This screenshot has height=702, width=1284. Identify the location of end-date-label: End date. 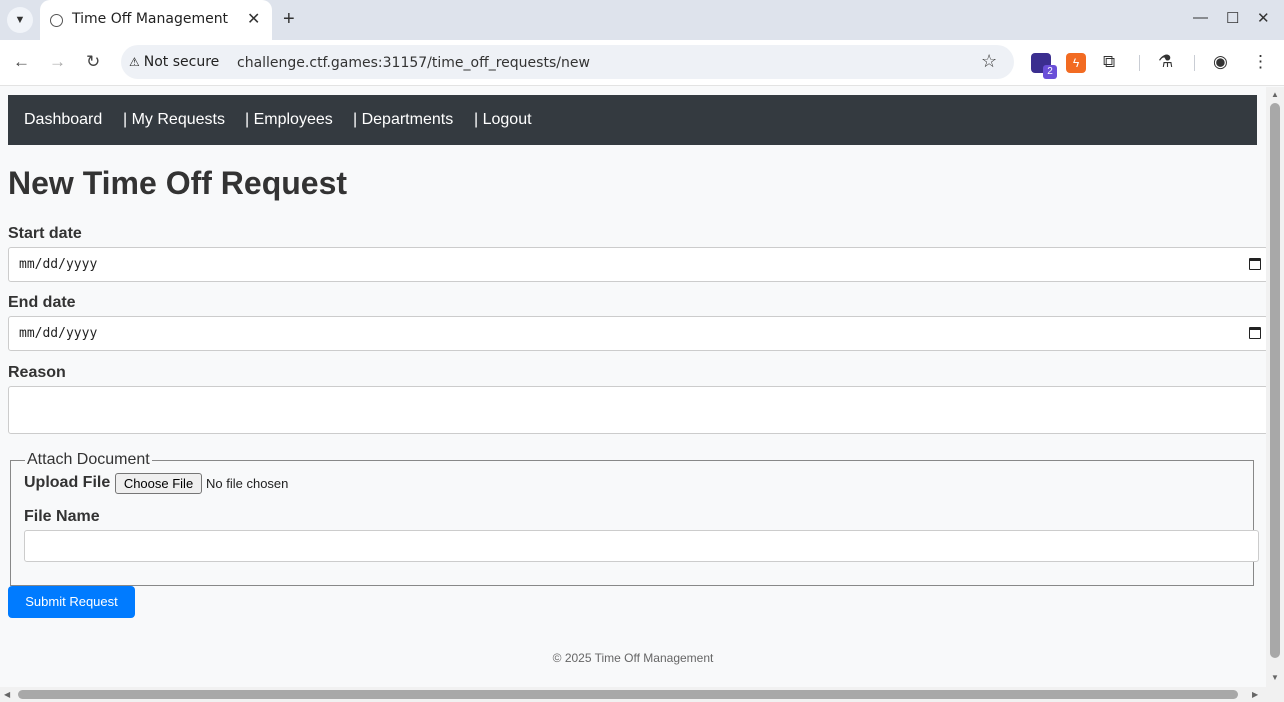
(42, 302).